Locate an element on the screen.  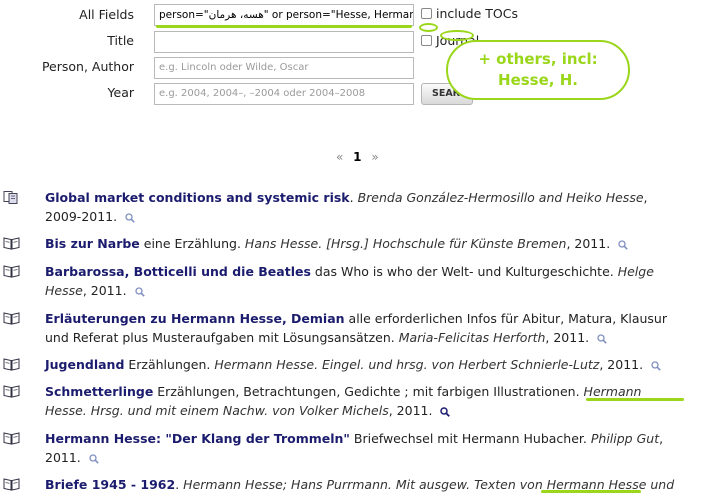
result-title: Bis zur Narbe is located at coordinates (92, 243).